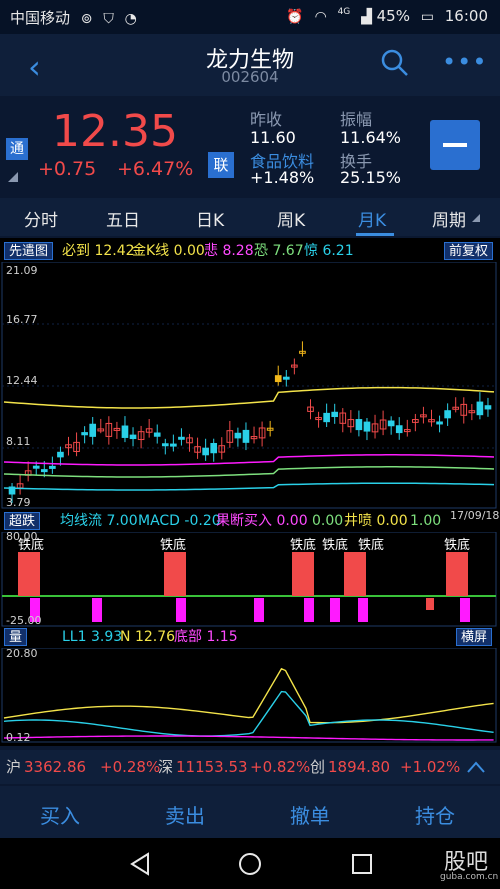 The image size is (500, 889). Describe the element at coordinates (469, 251) in the screenshot. I see `fuquan-tag: 前复权` at that location.